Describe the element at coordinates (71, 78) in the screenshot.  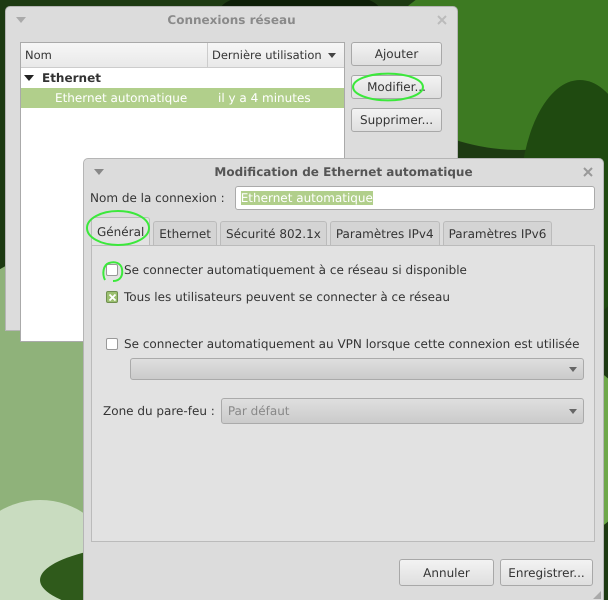
I see `group-label: Ethernet` at that location.